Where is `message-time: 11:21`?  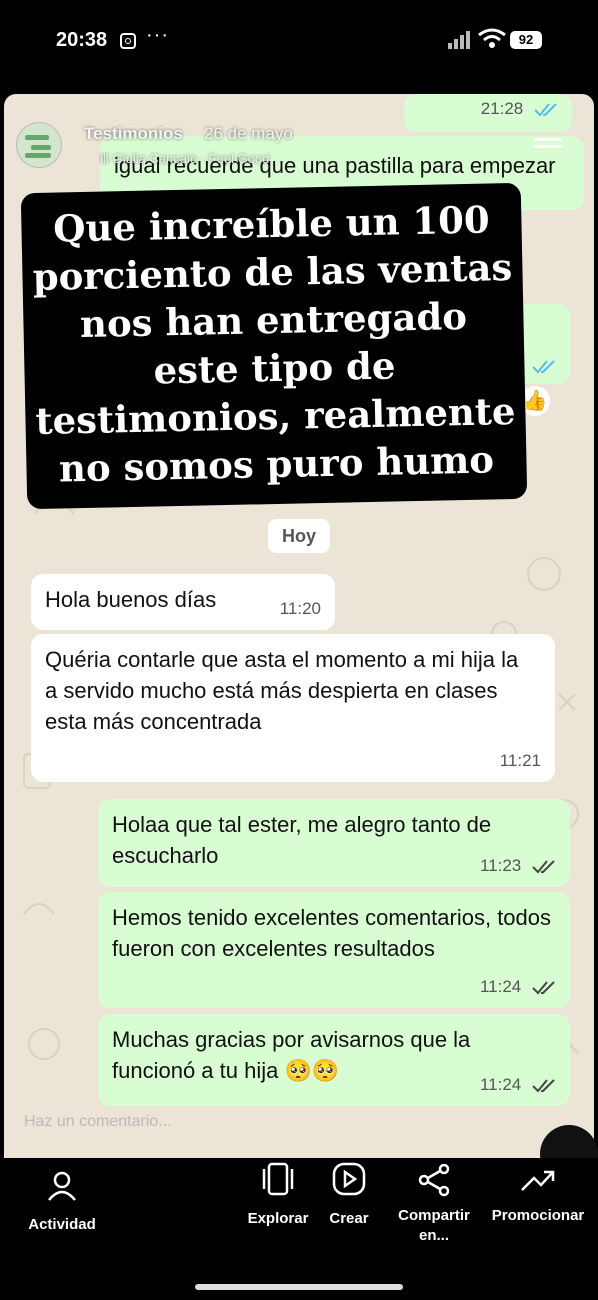 message-time: 11:21 is located at coordinates (520, 760).